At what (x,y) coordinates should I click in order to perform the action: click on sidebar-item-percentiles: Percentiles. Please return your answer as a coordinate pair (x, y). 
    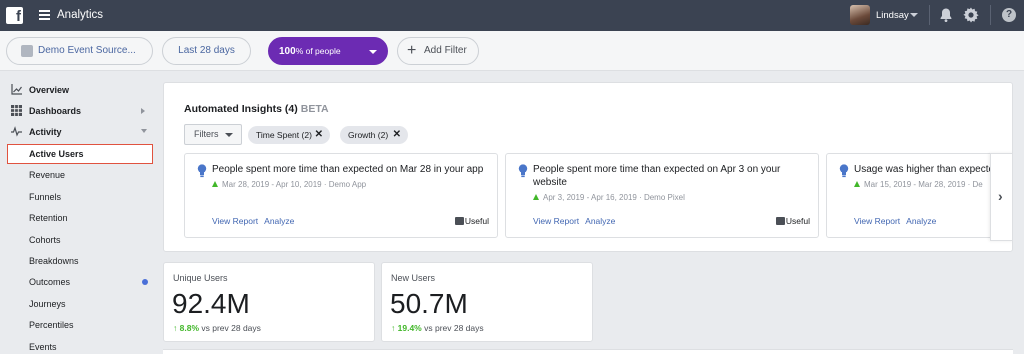
    Looking at the image, I should click on (80, 325).